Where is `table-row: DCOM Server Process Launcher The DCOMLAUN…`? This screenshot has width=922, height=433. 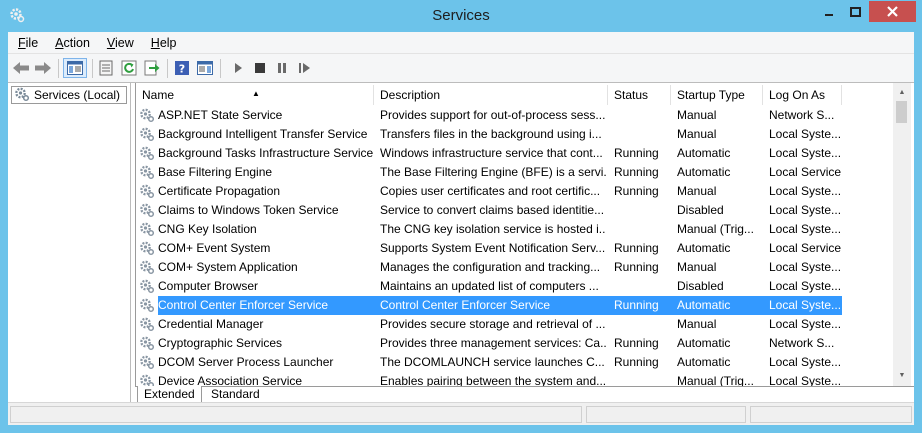 table-row: DCOM Server Process Launcher The DCOMLAUN… is located at coordinates (489, 362).